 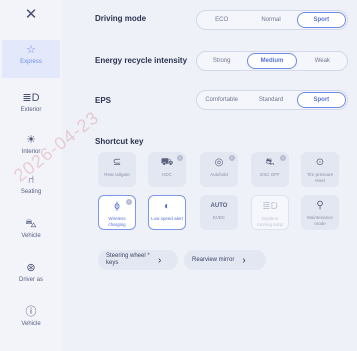 I want to click on eps-selector: Comfortable Standard Sport, so click(x=272, y=100).